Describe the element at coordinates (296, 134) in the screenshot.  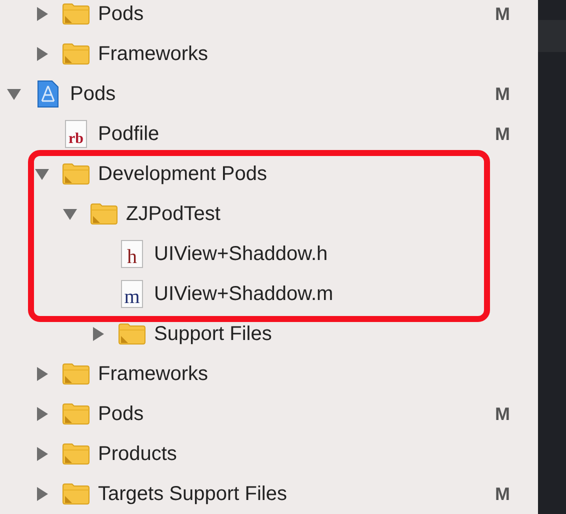
I see `file-name: Podfile` at that location.